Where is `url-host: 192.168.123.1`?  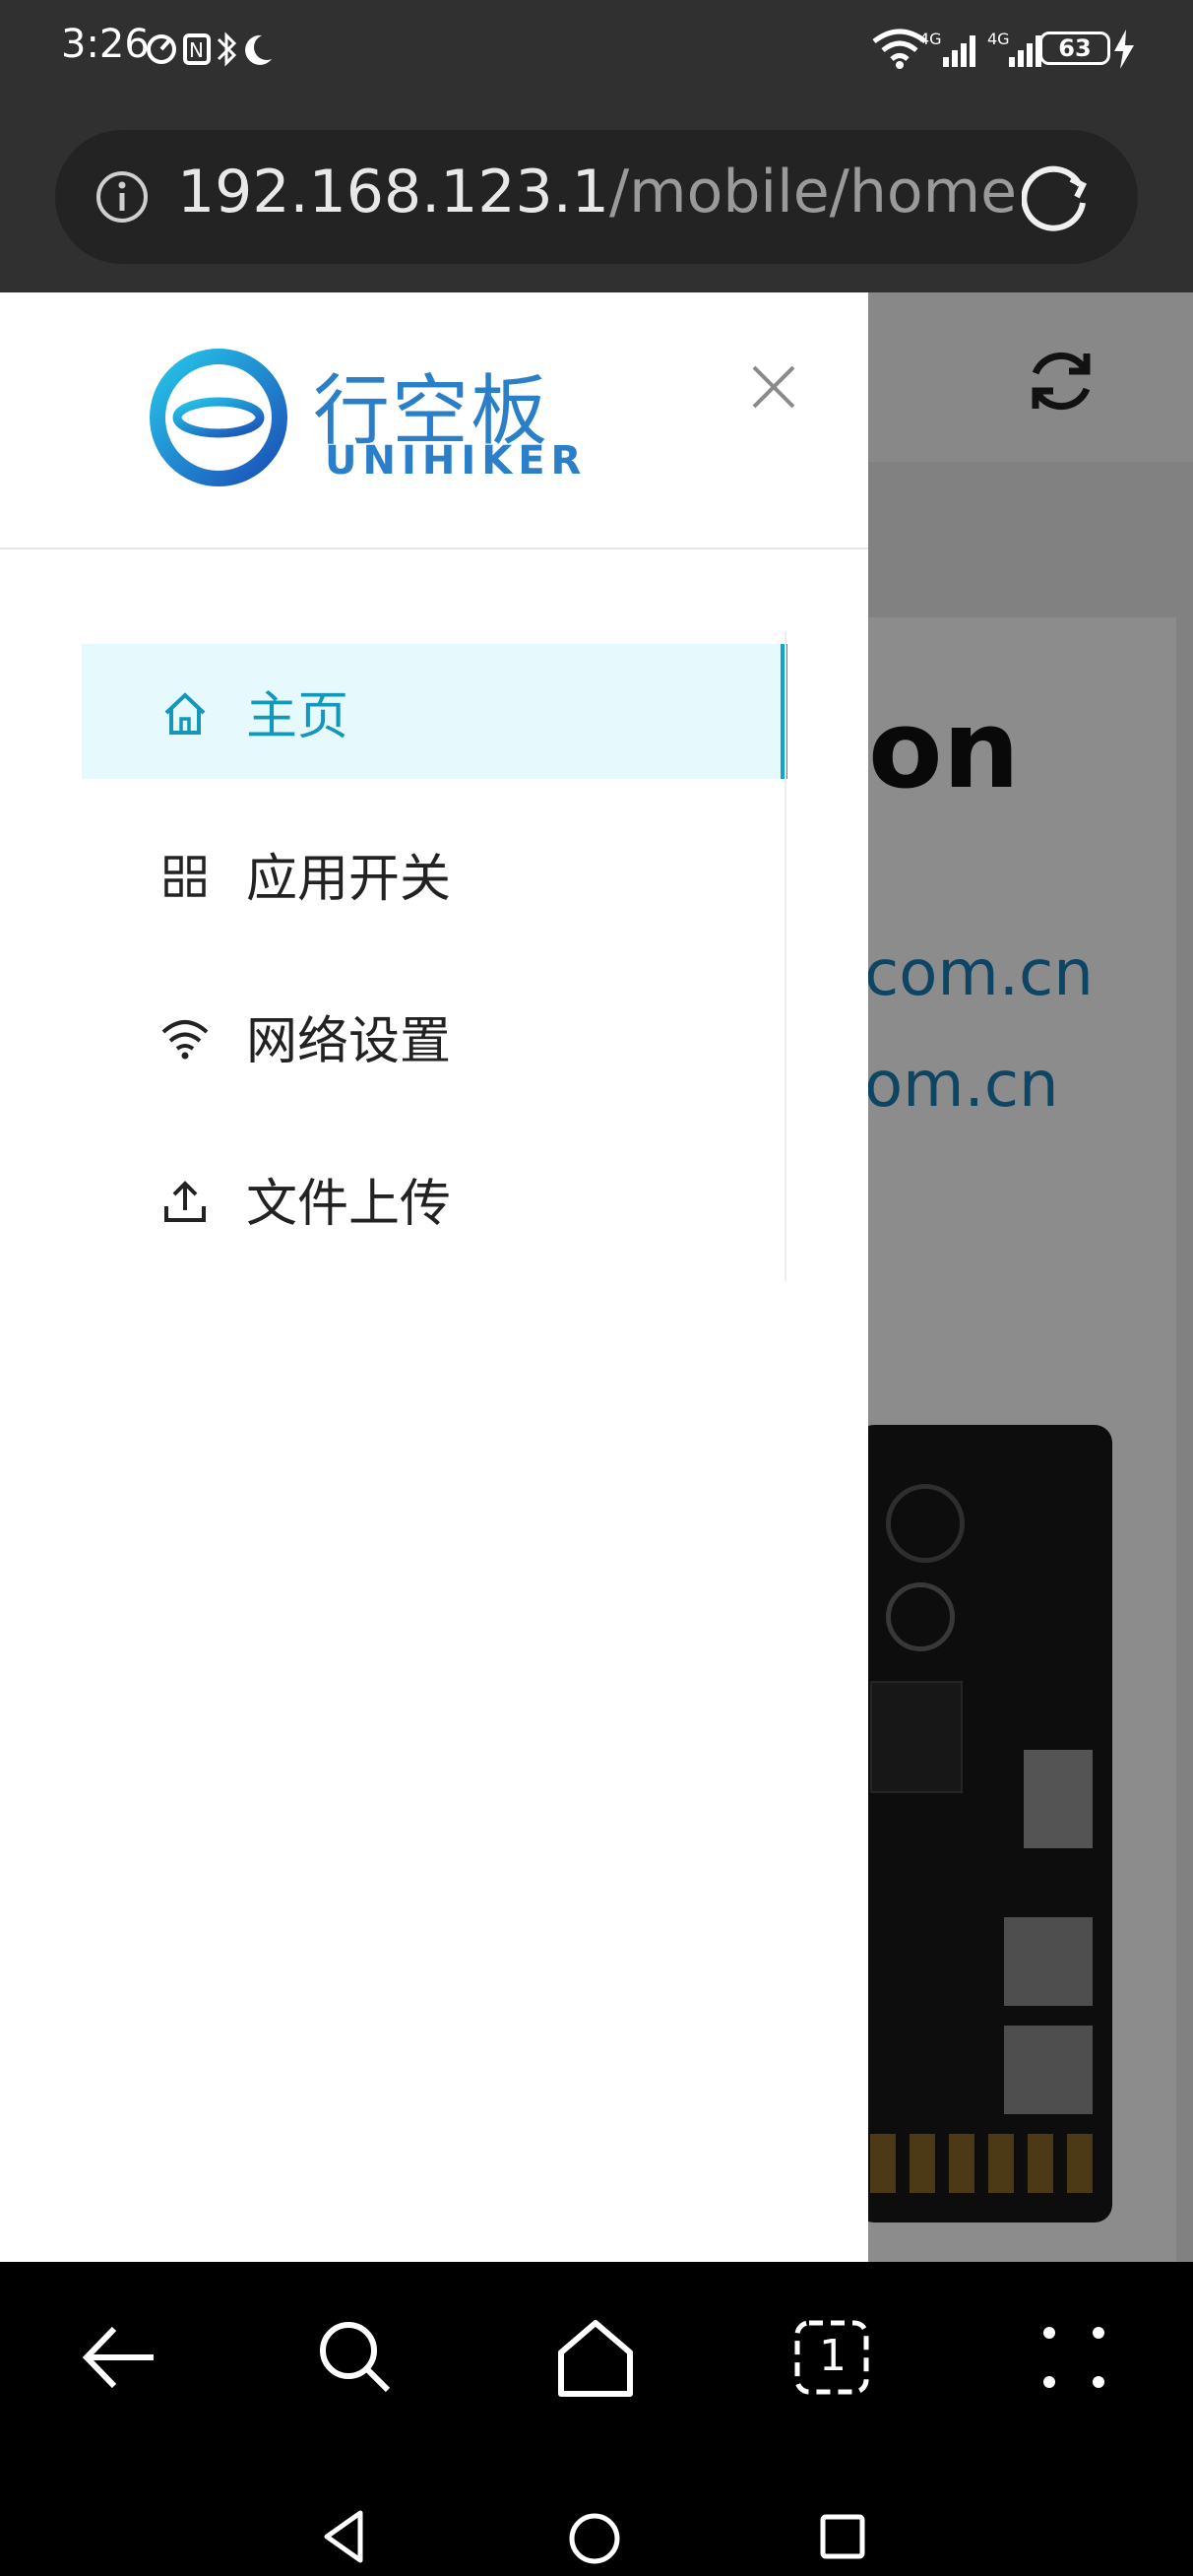
url-host: 192.168.123.1 is located at coordinates (393, 192).